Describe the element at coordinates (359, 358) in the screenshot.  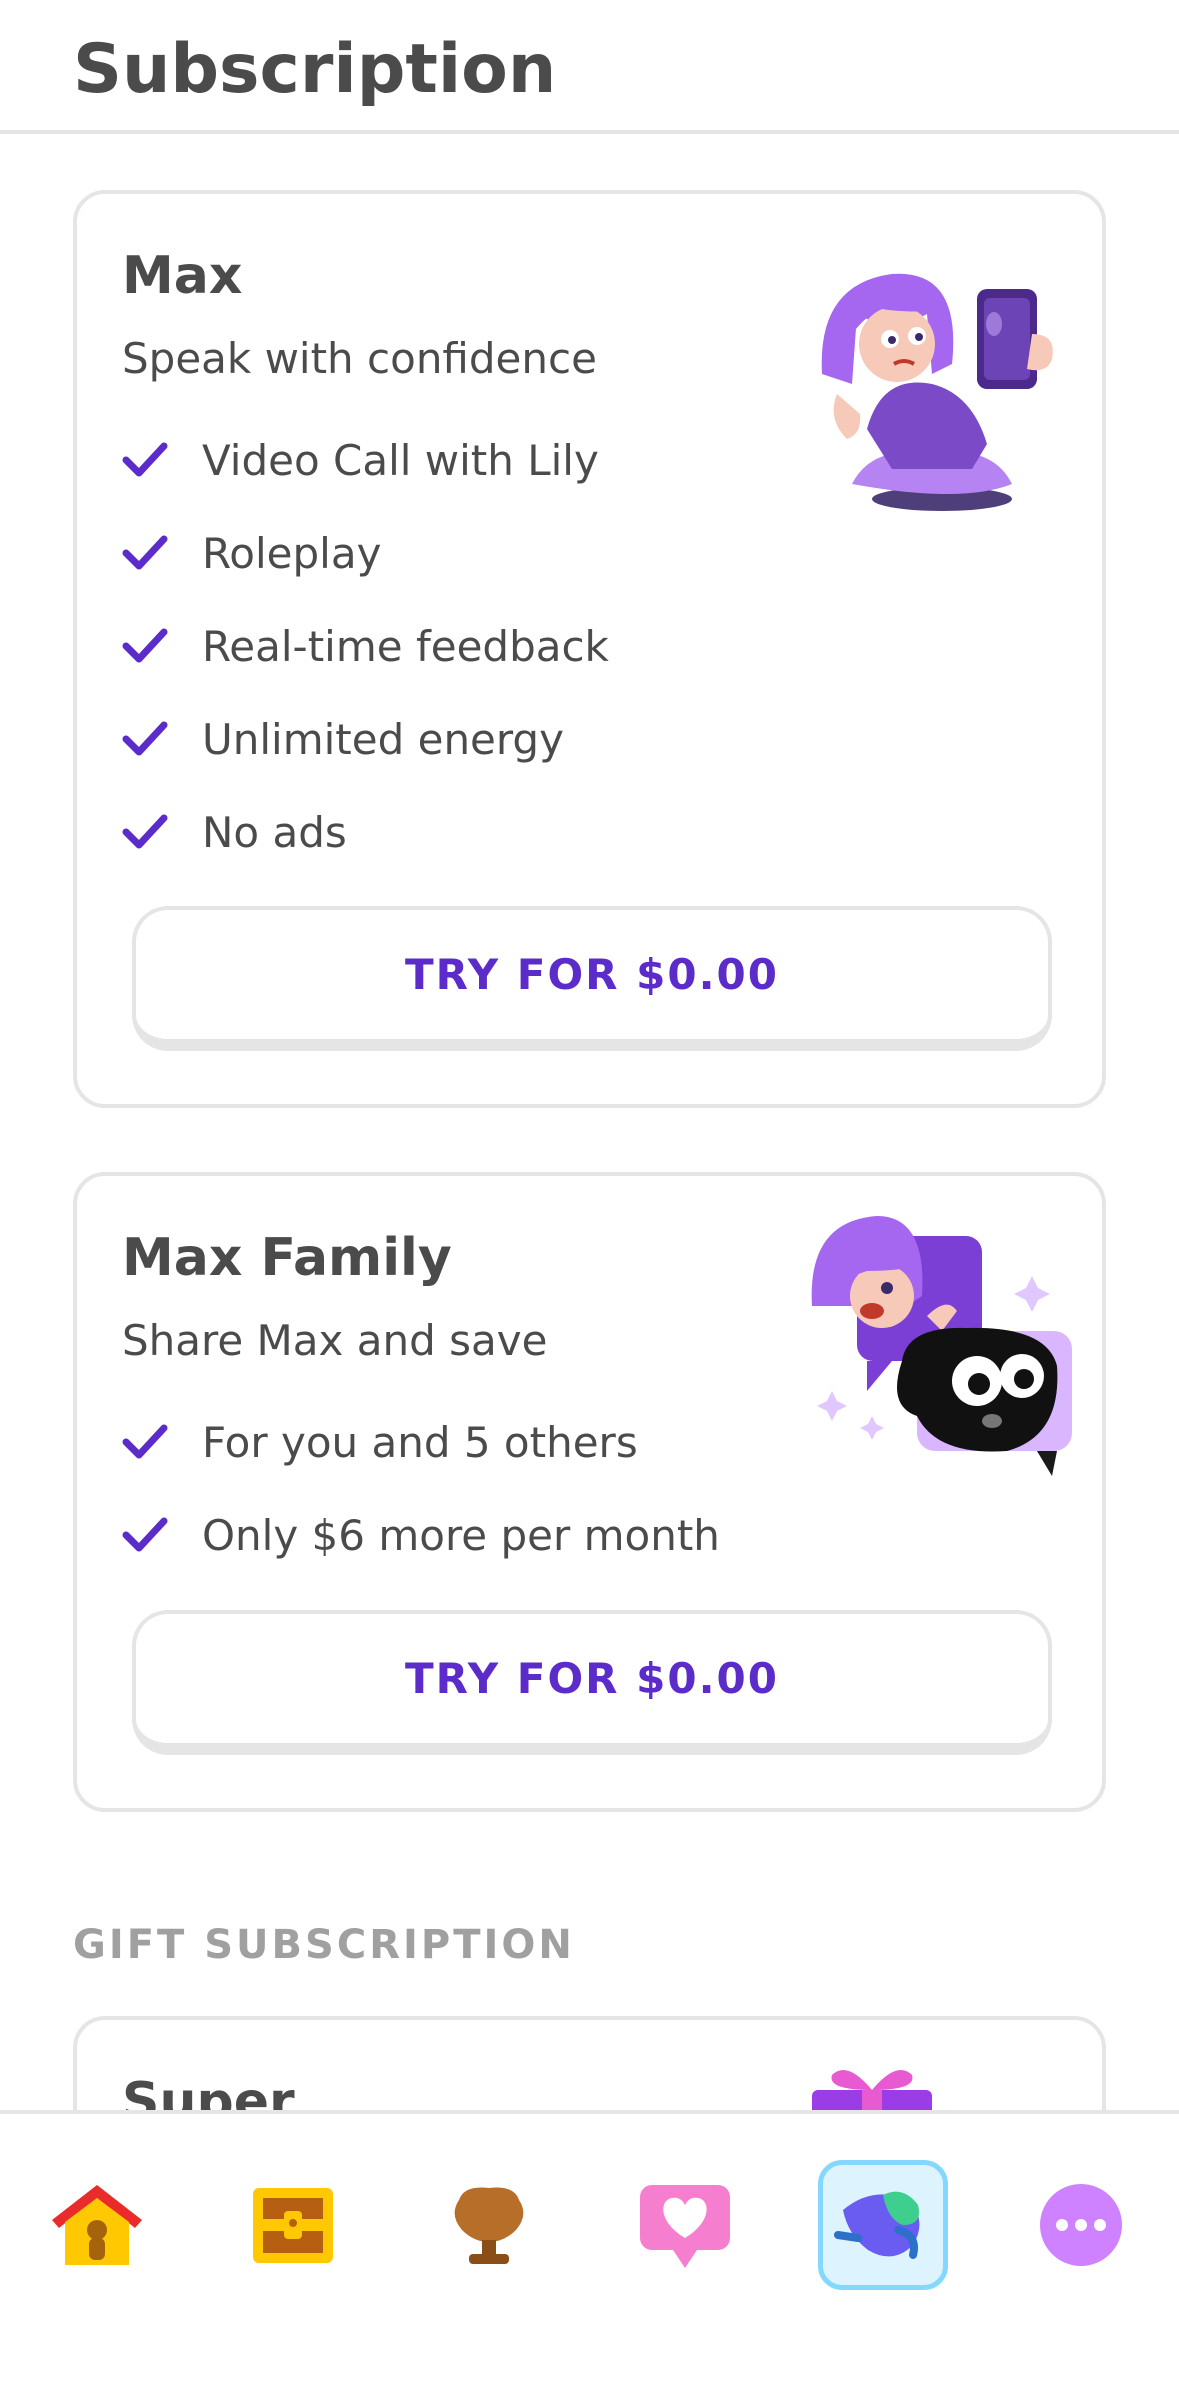
I see `plan-tagline: Speak with confidence` at that location.